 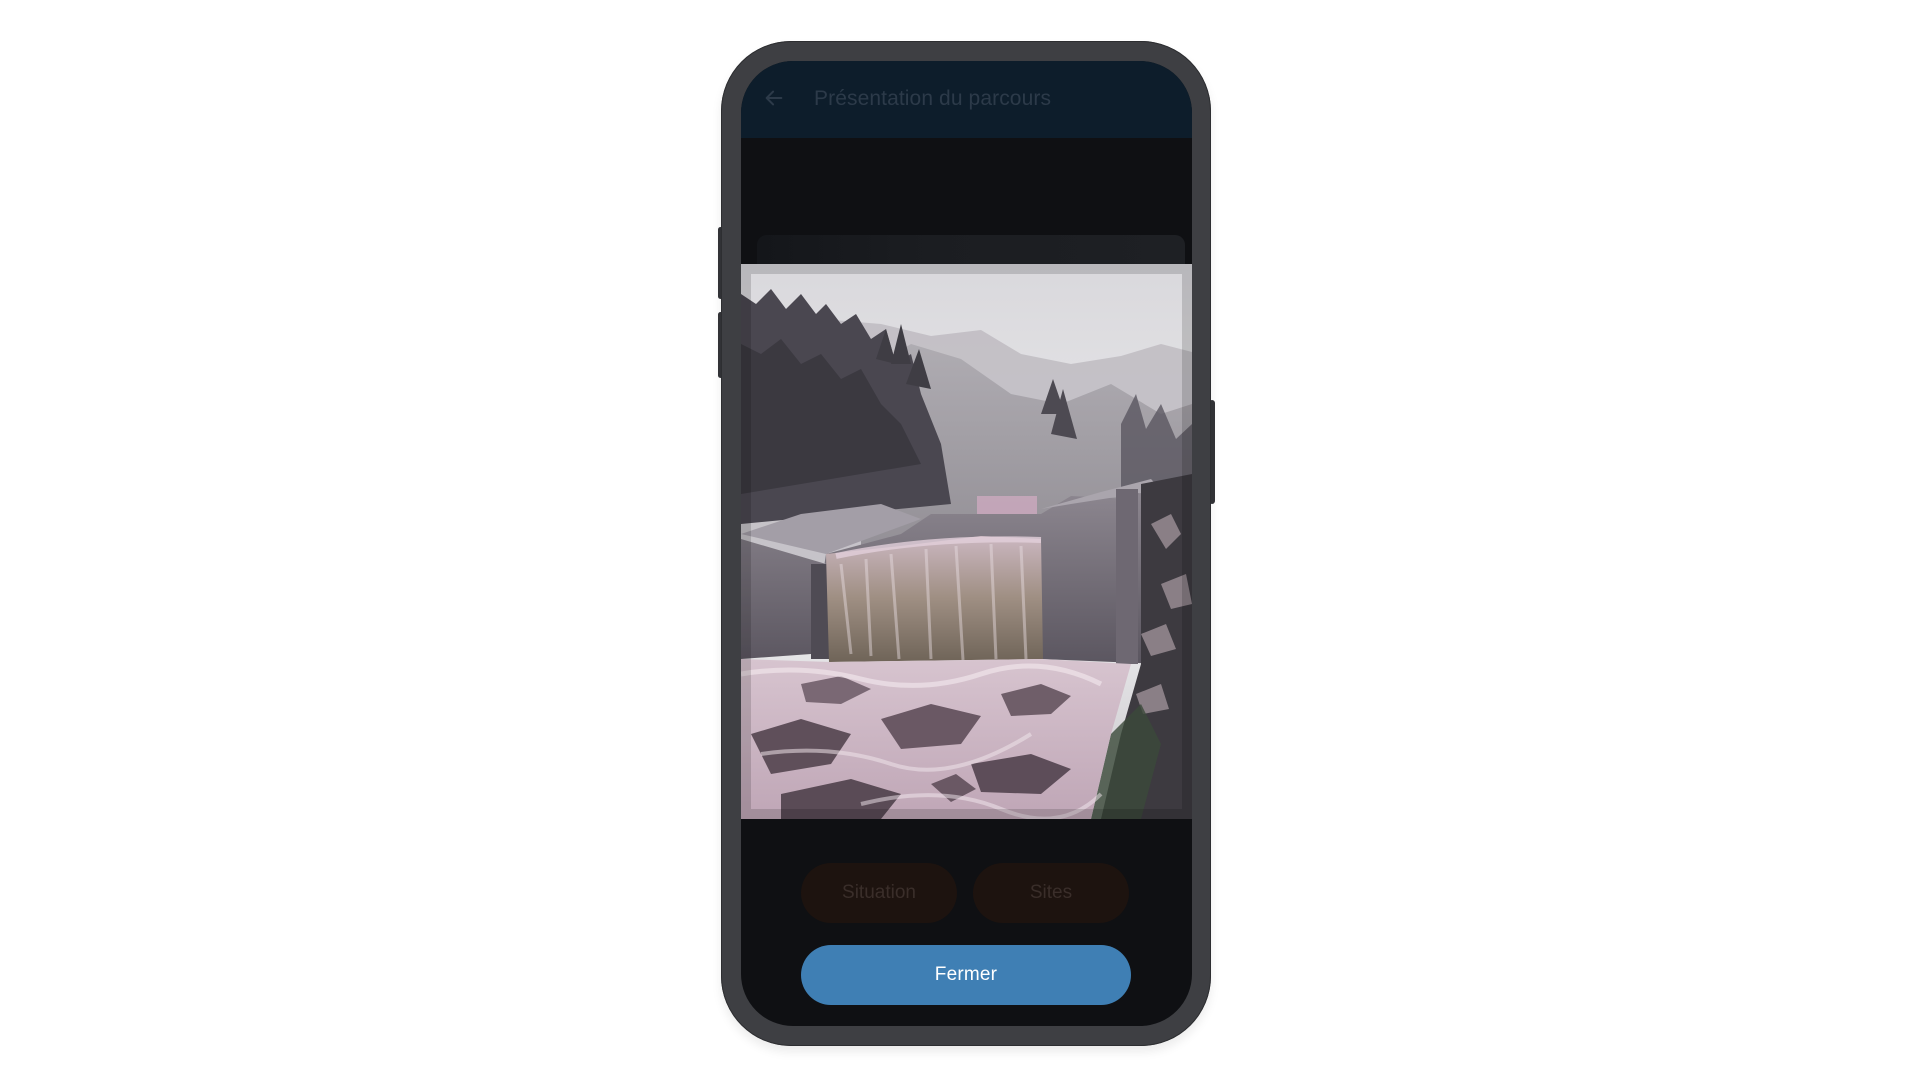 What do you see at coordinates (933, 98) in the screenshot?
I see `page-title: Présentation du parcours` at bounding box center [933, 98].